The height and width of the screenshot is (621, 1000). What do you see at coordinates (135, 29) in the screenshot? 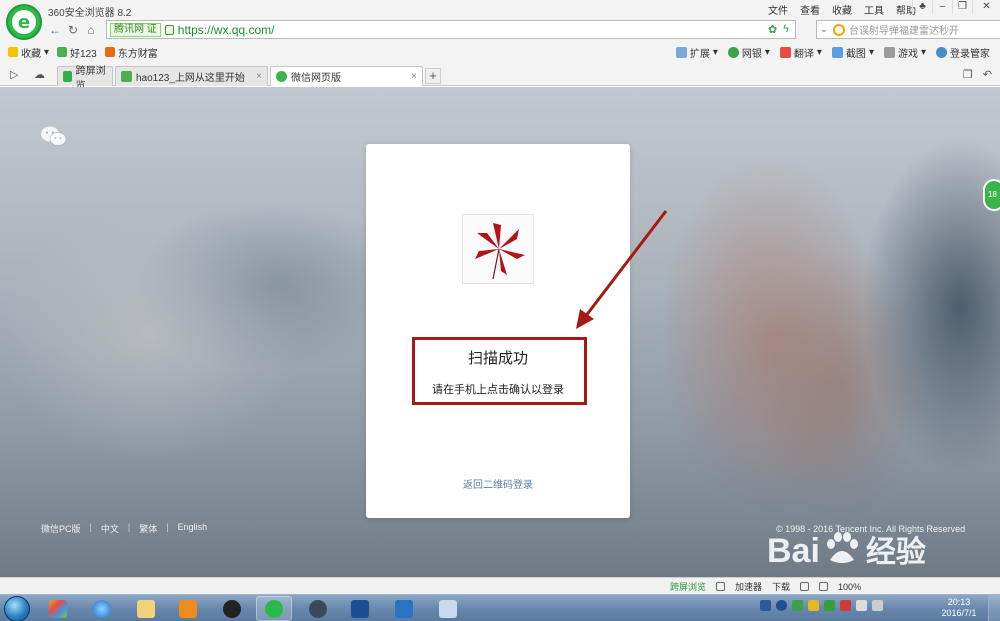
I see `site-badge: 腾讯网 证` at bounding box center [135, 29].